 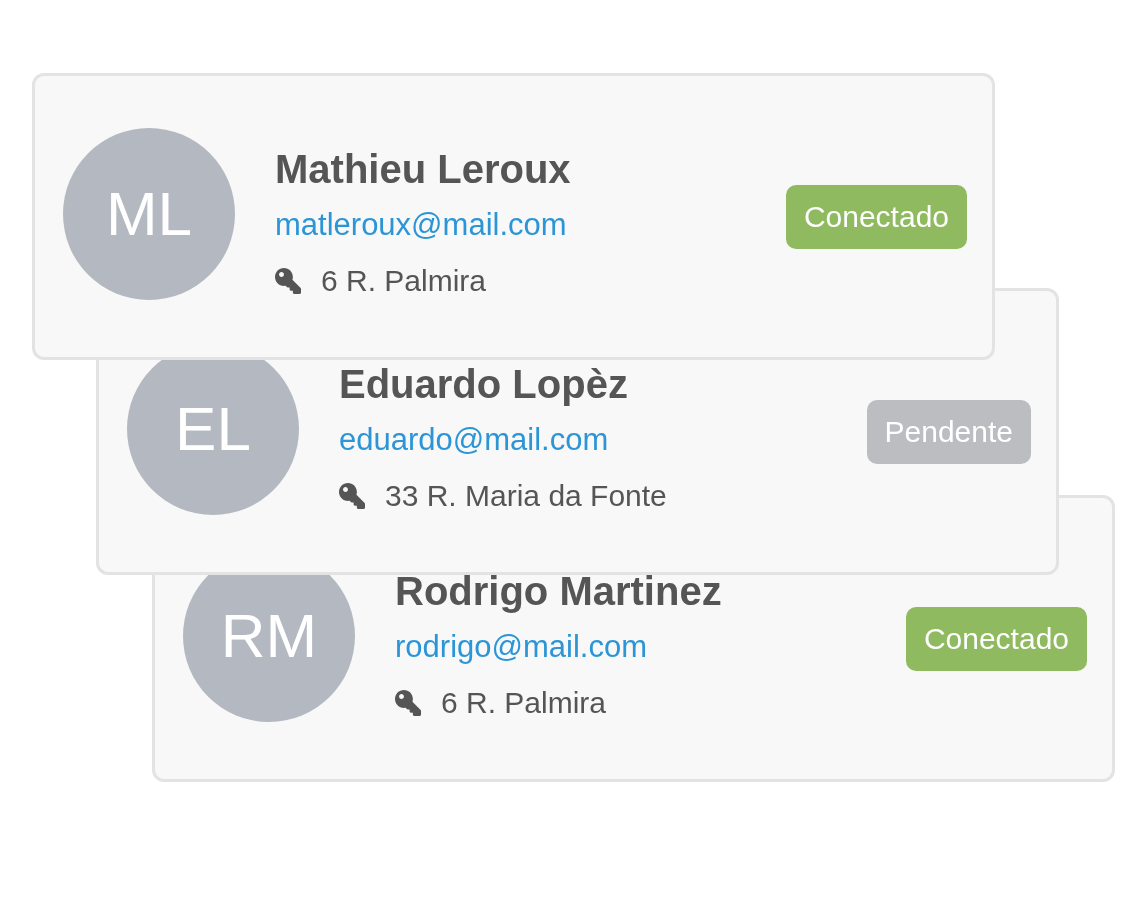 I want to click on avatar-initials: RM, so click(x=269, y=635).